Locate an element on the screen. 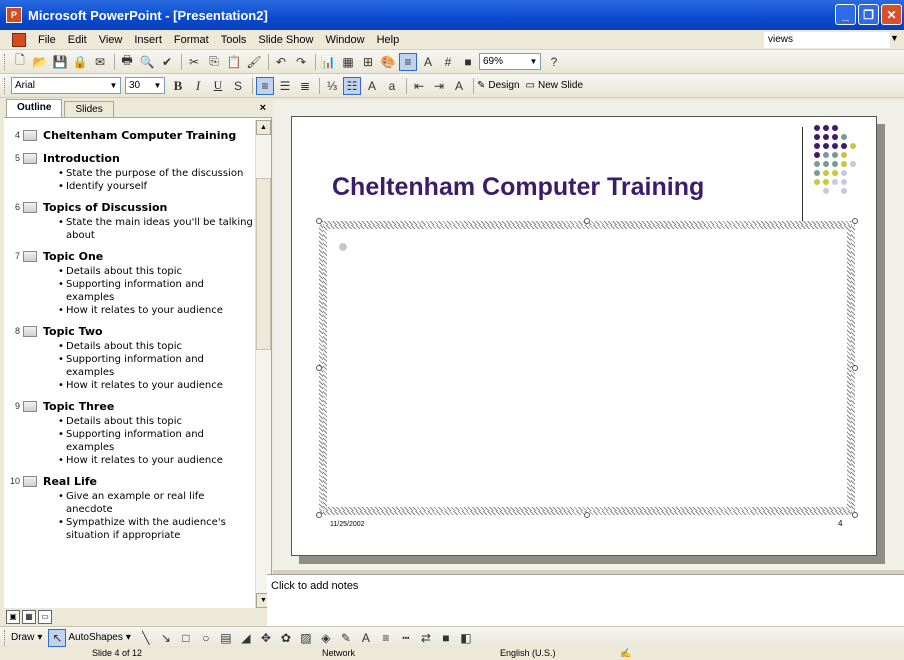 The height and width of the screenshot is (660, 904). resize-handle-bottom is located at coordinates (587, 515).